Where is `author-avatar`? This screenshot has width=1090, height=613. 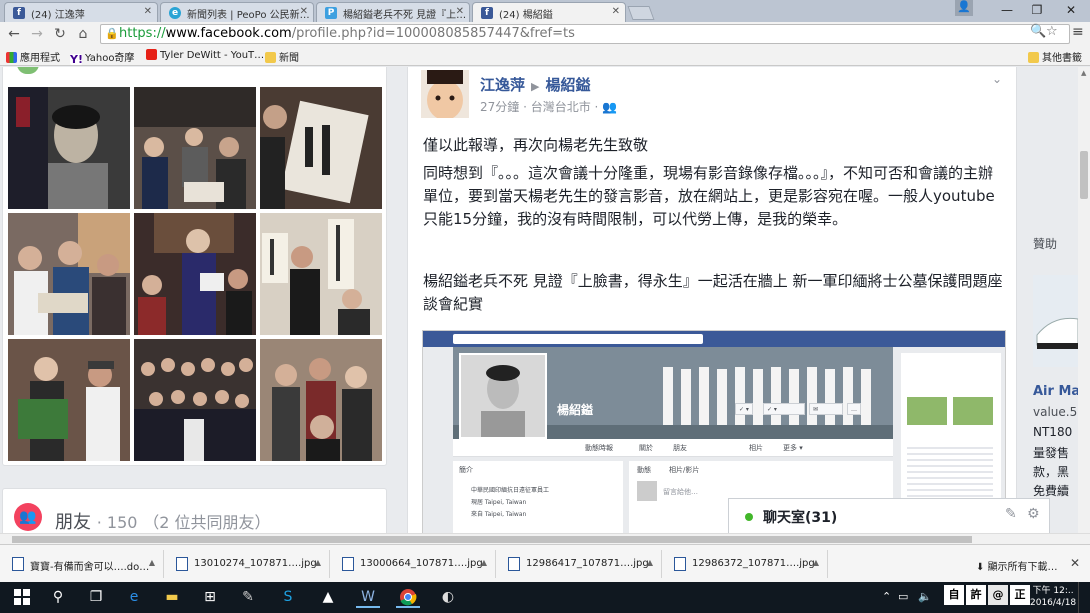
author-avatar is located at coordinates (445, 94).